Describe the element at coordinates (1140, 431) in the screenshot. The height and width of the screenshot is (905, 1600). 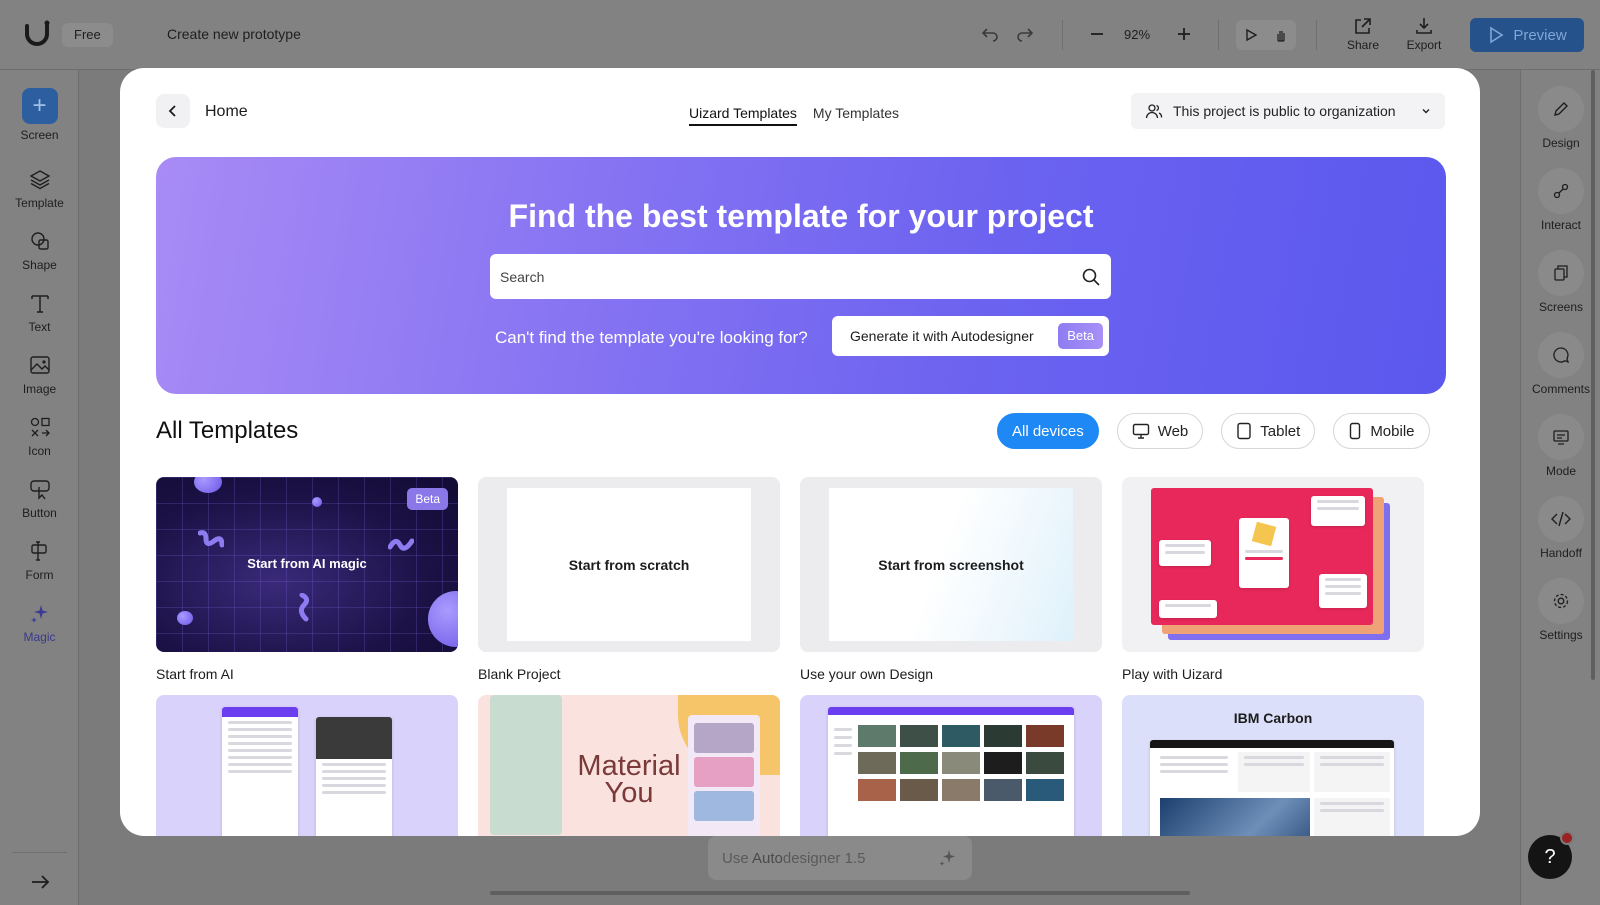
I see `monitor-icon` at that location.